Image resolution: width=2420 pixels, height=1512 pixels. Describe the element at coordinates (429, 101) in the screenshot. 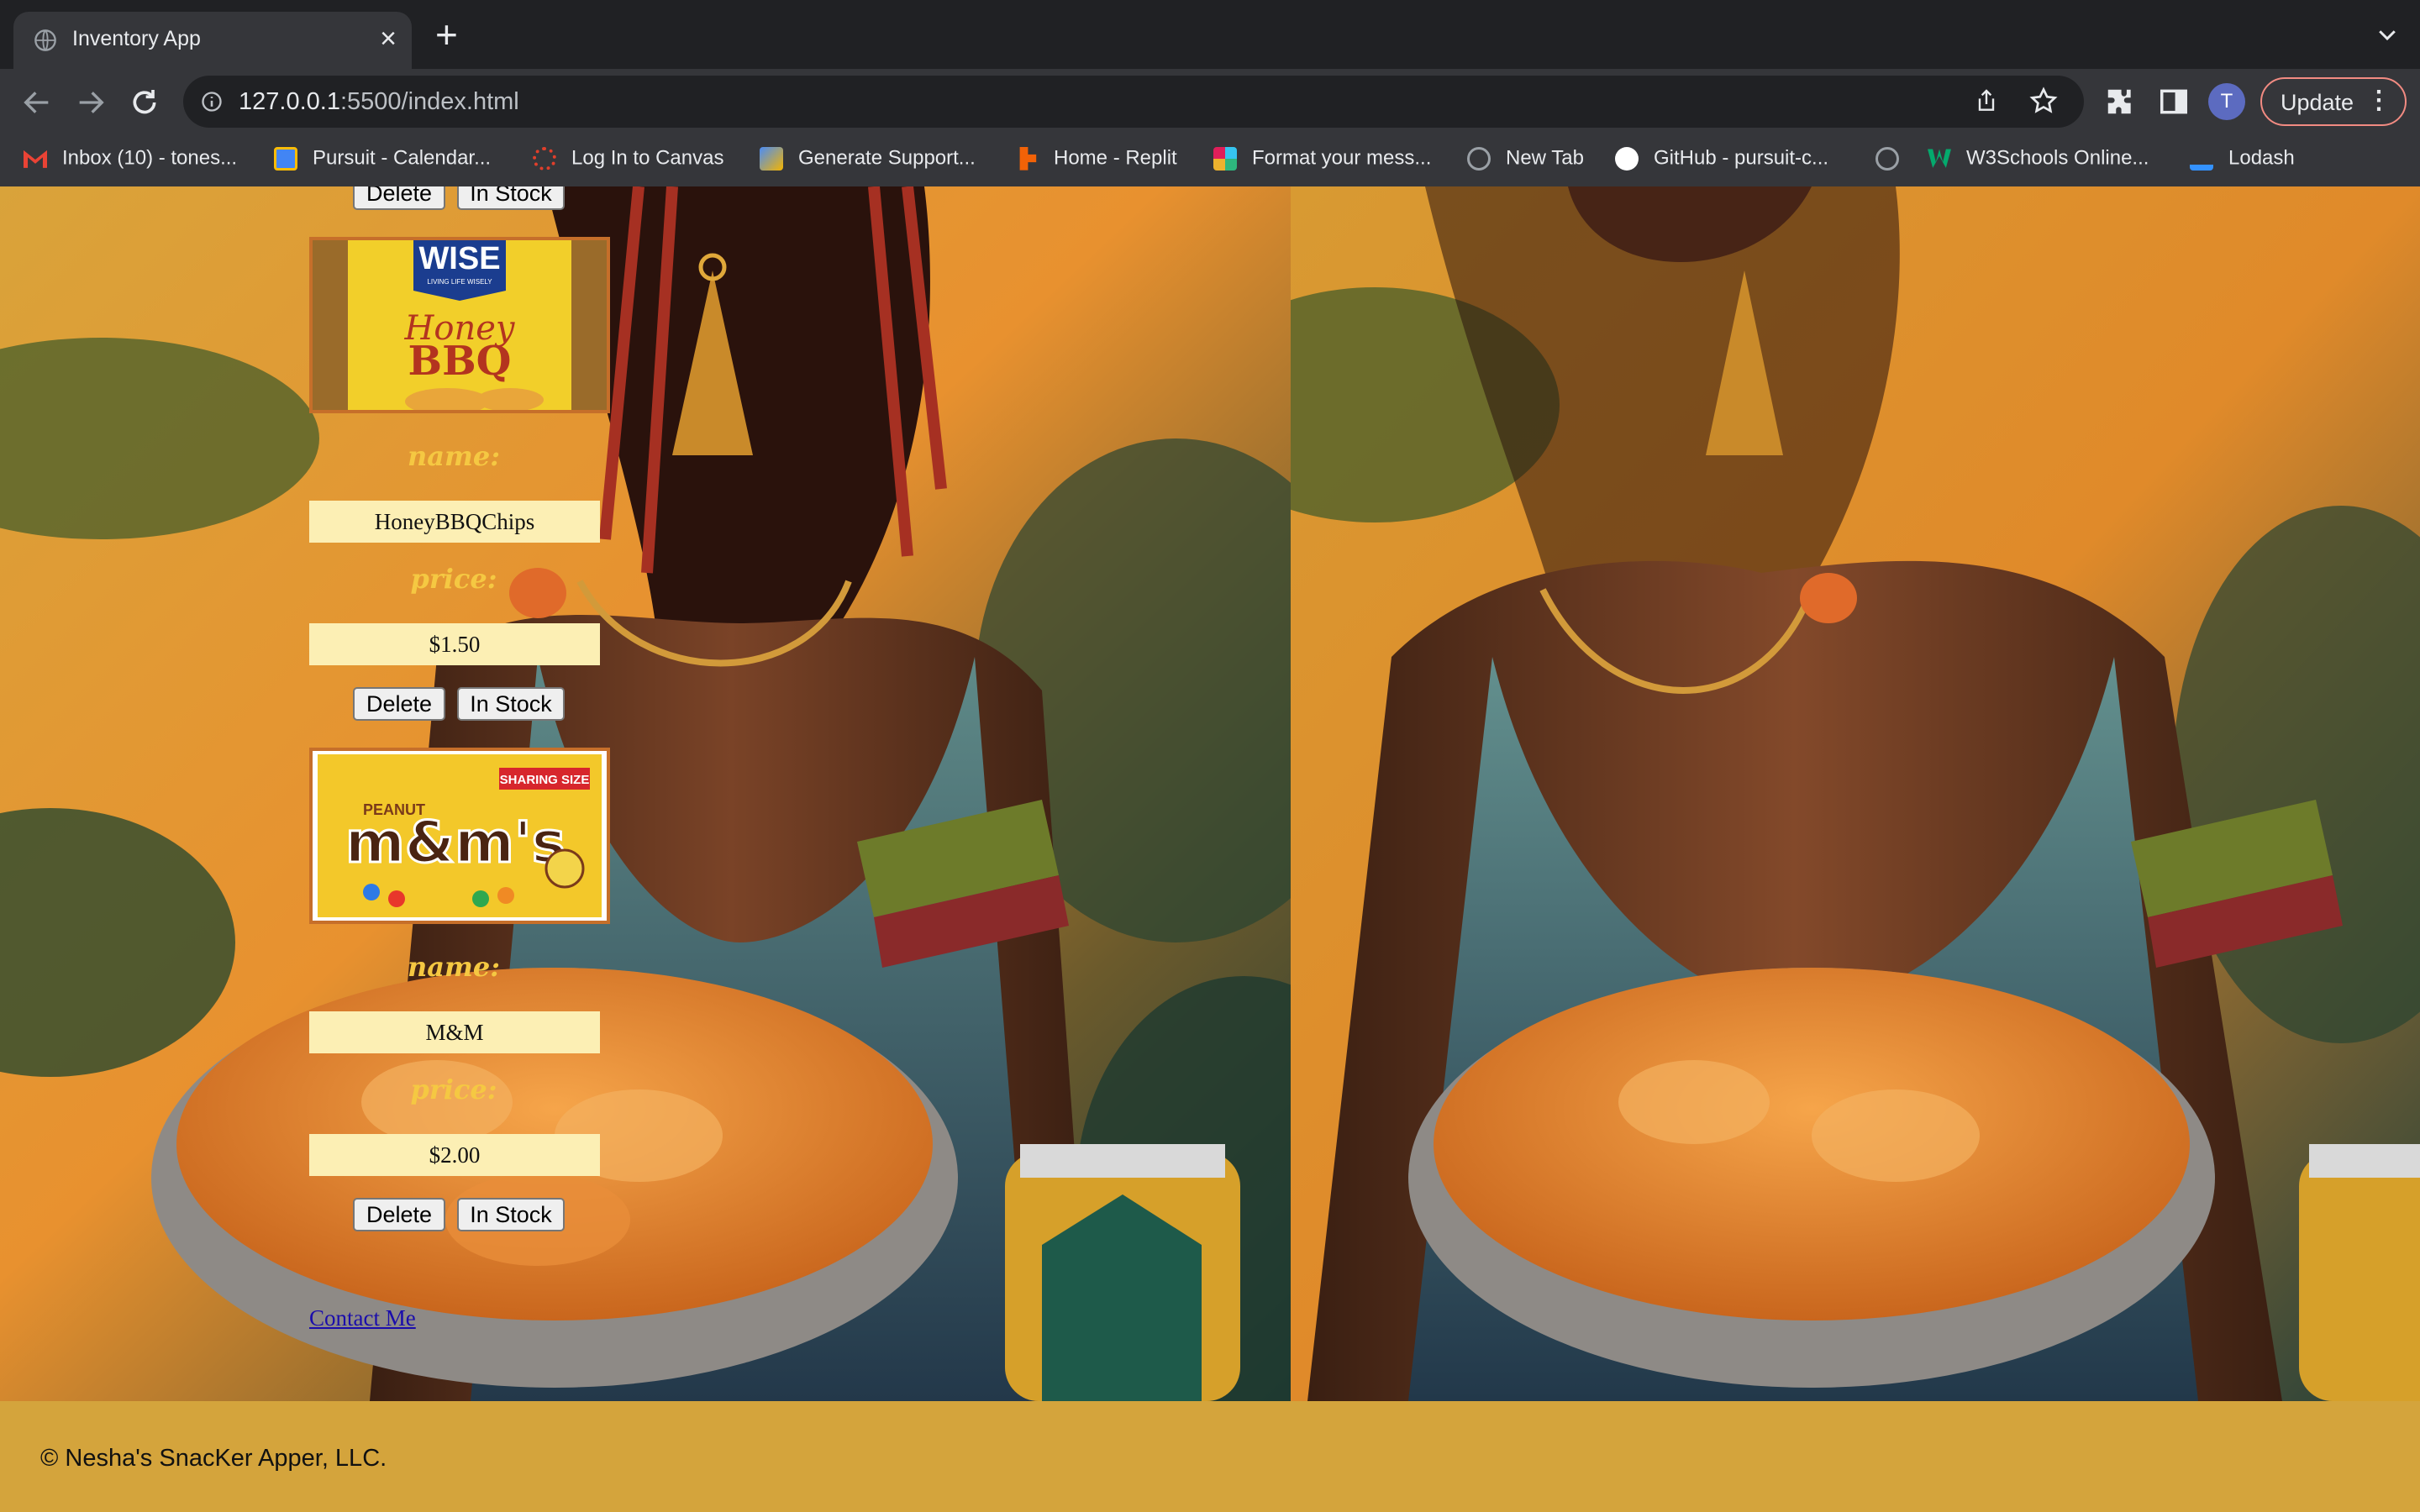

I see `url-path: :5500/index.html` at that location.